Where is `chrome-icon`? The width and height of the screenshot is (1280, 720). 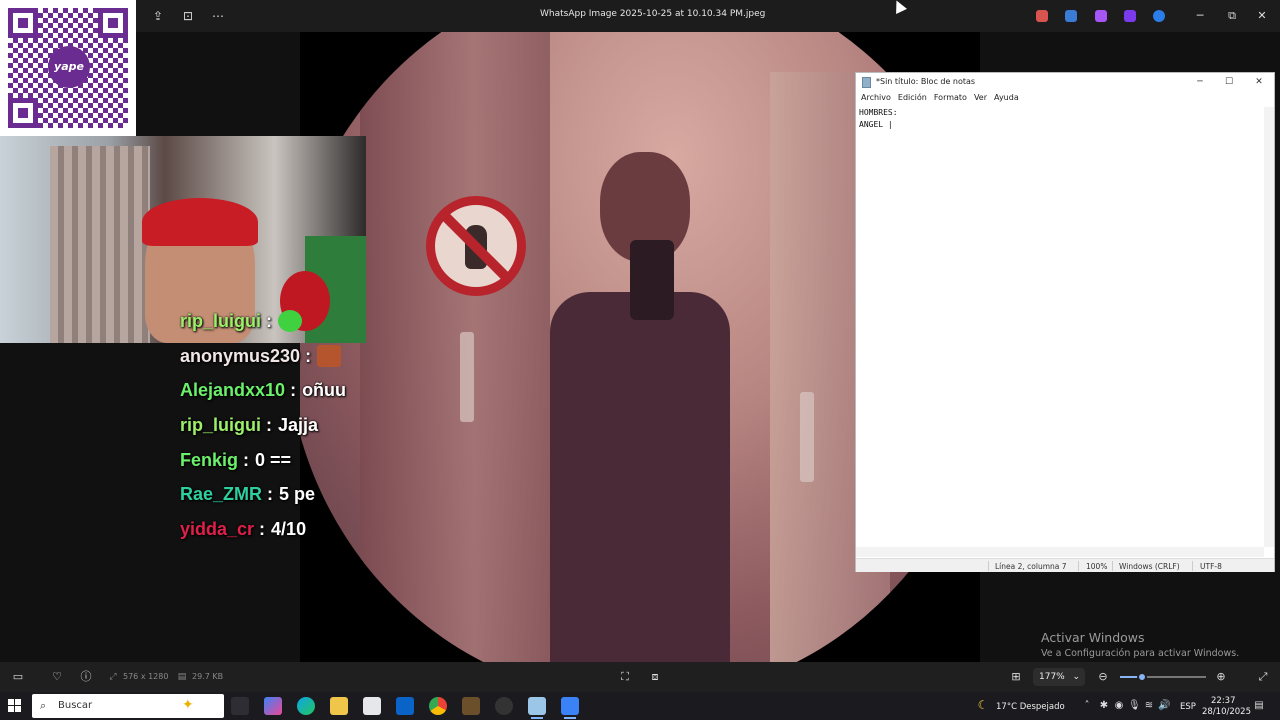
chrome-icon is located at coordinates (438, 706).